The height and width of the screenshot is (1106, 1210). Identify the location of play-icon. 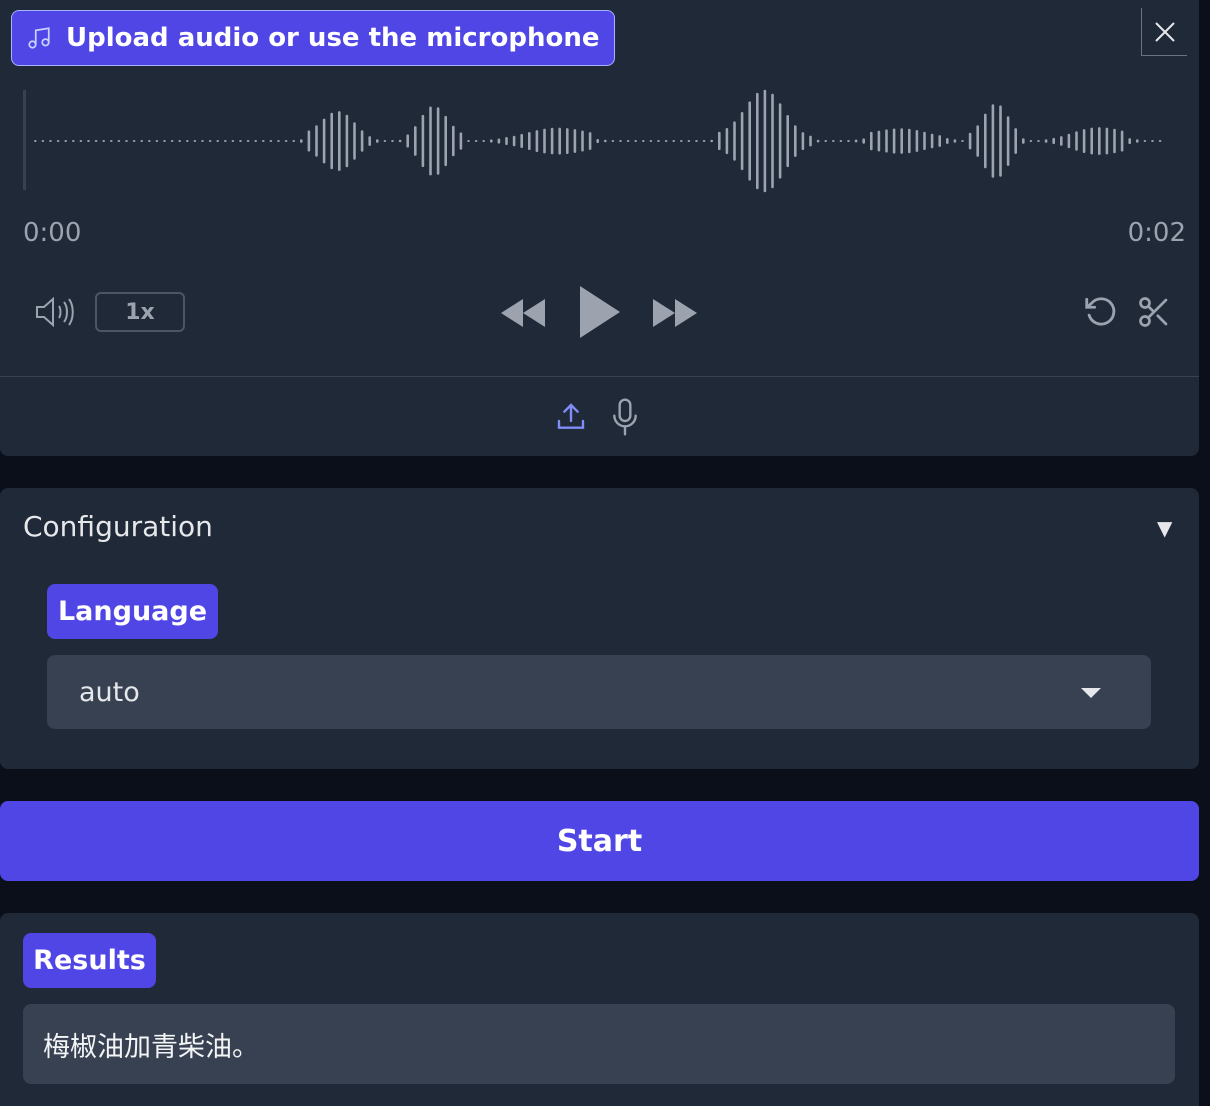
(600, 312).